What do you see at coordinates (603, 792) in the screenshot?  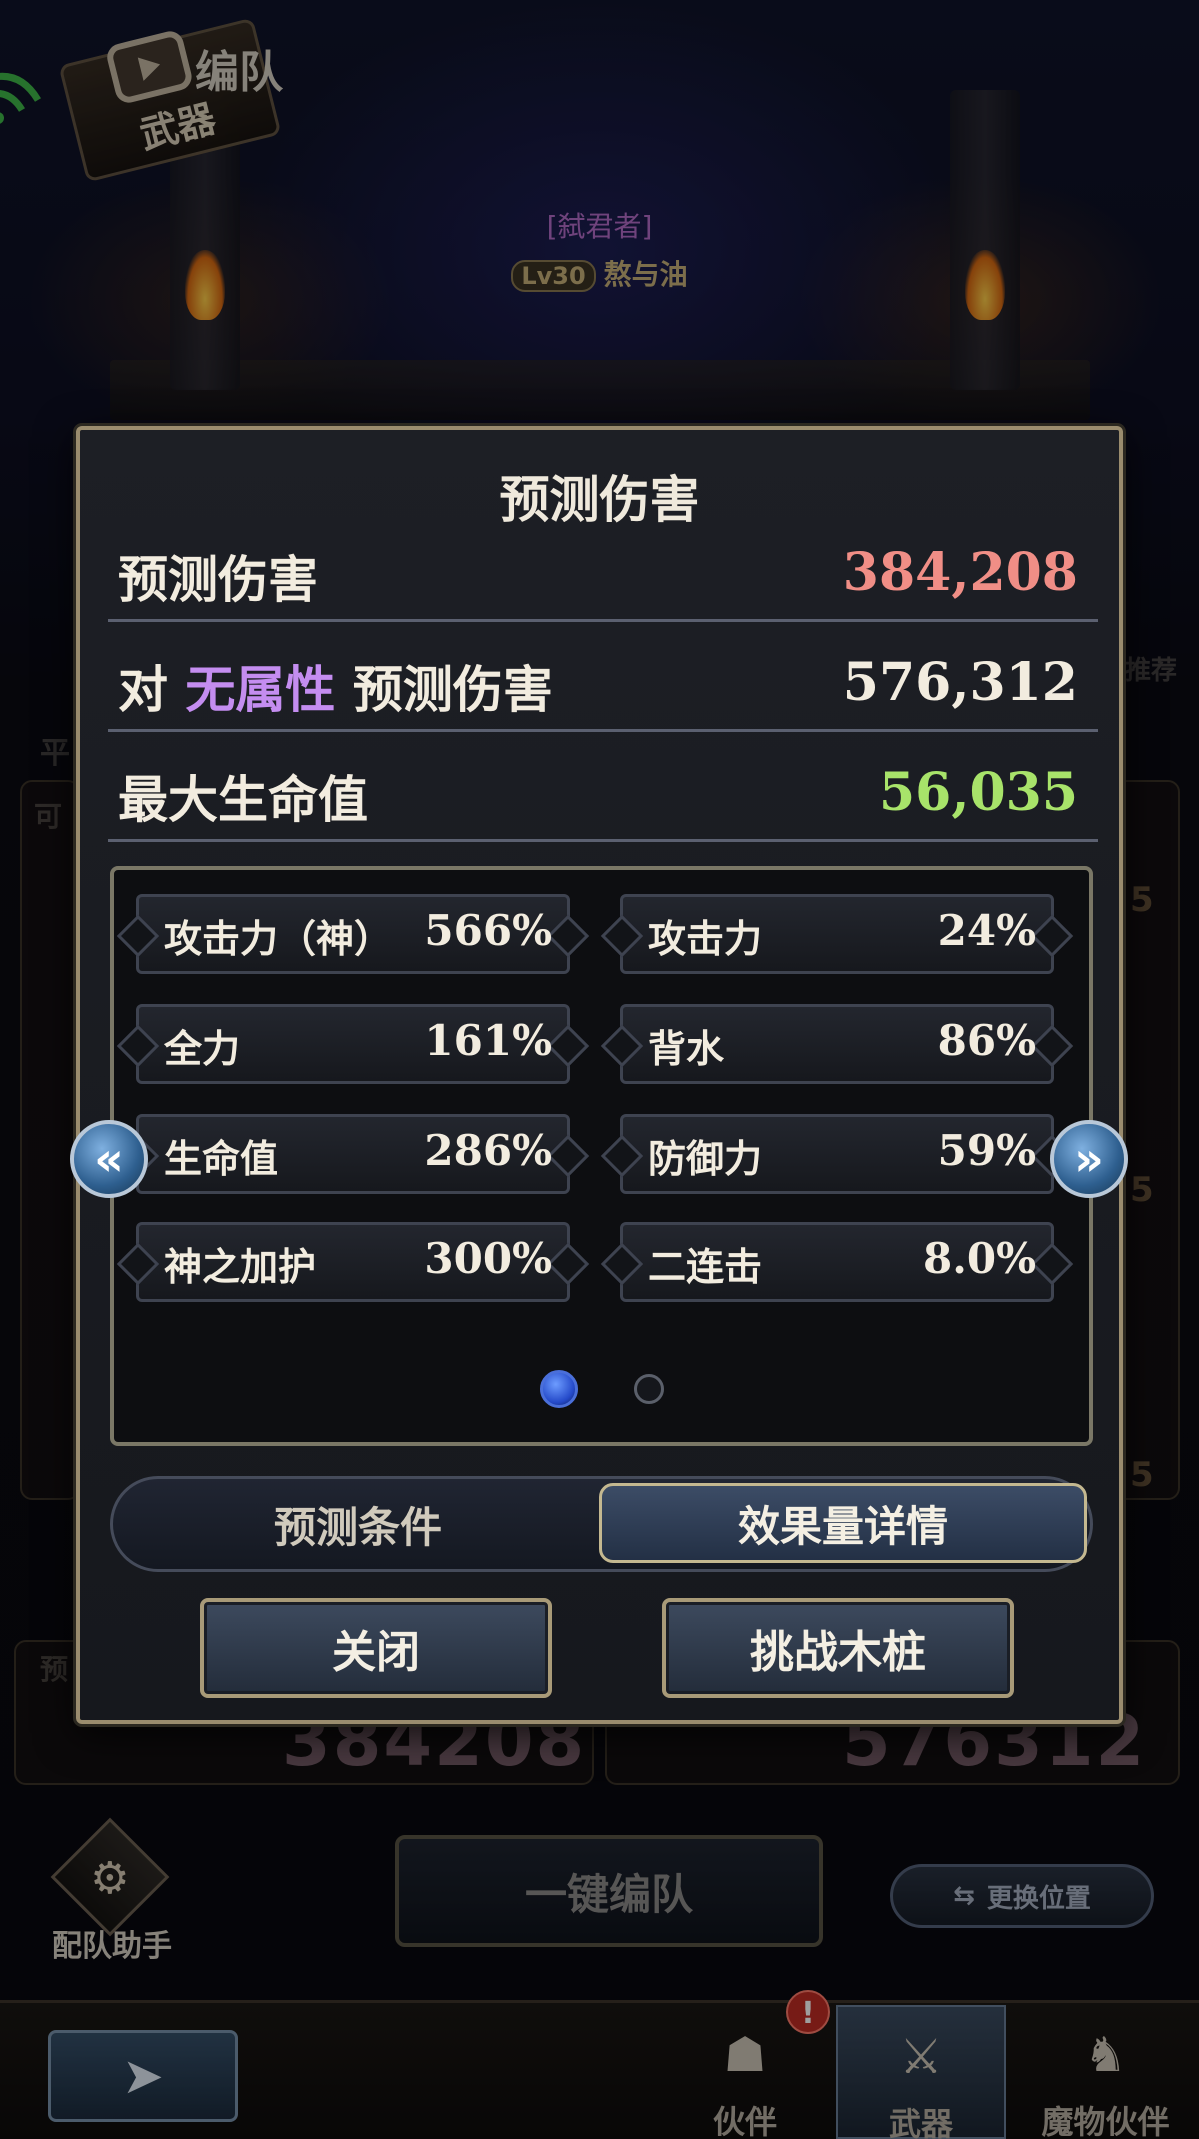 I see `max-hp-row: 最大生命值 56,035` at bounding box center [603, 792].